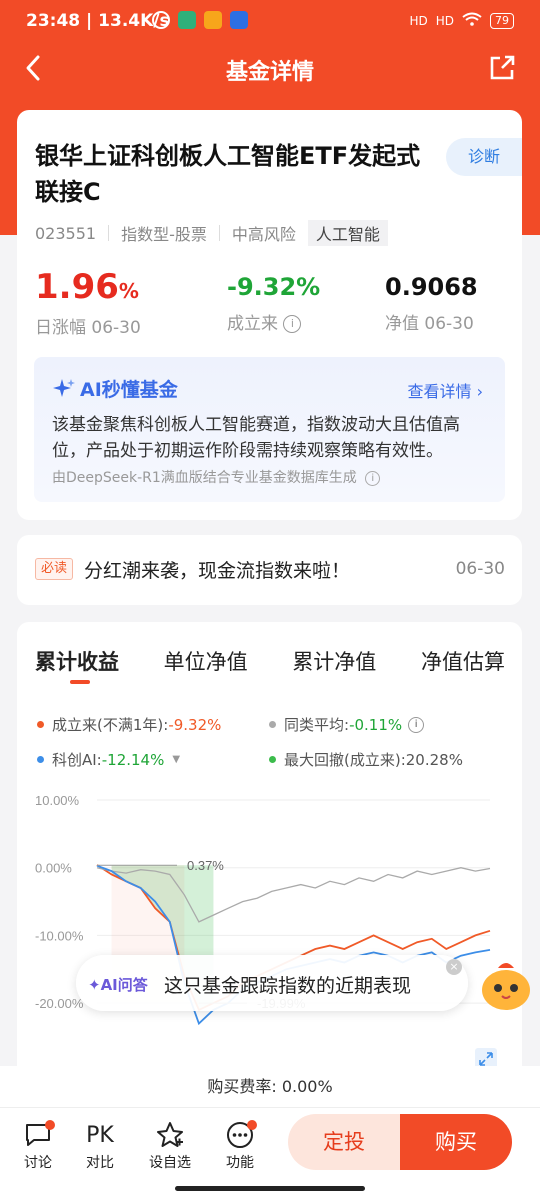  Describe the element at coordinates (80, 682) in the screenshot. I see `active-tab-indicator` at that location.